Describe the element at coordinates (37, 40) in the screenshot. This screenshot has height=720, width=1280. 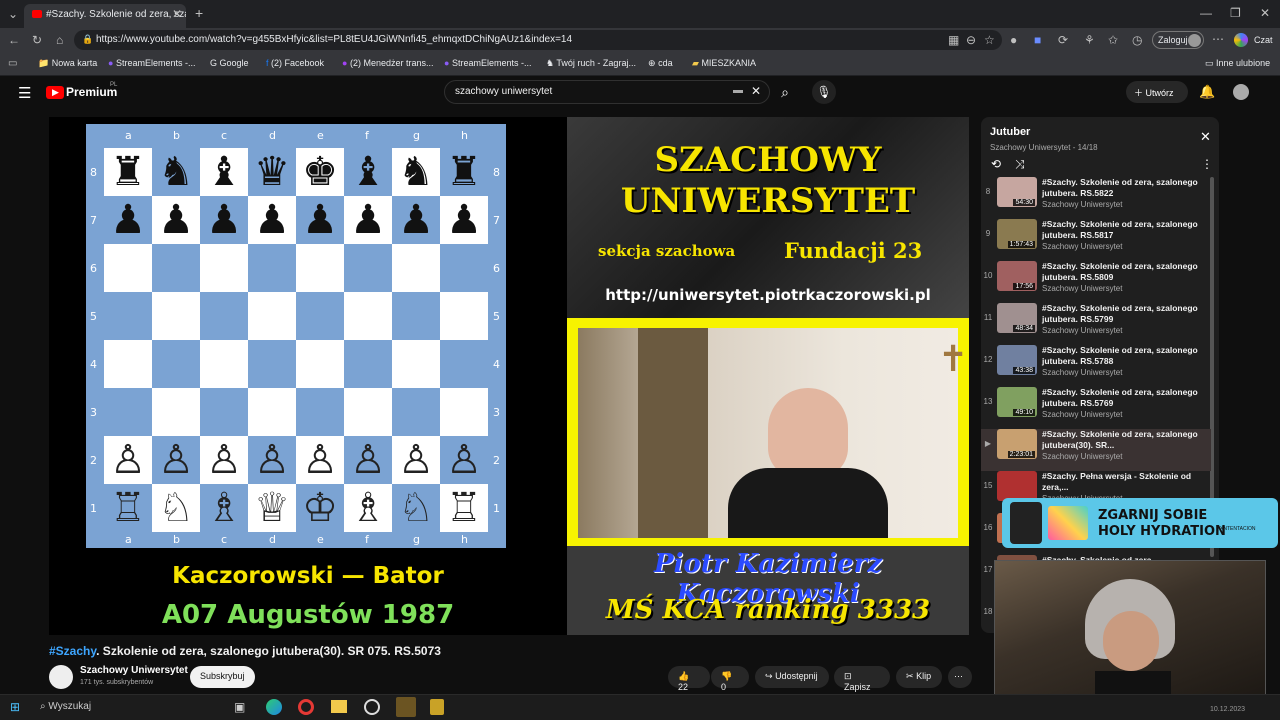
I see `reload-icon: ↻` at that location.